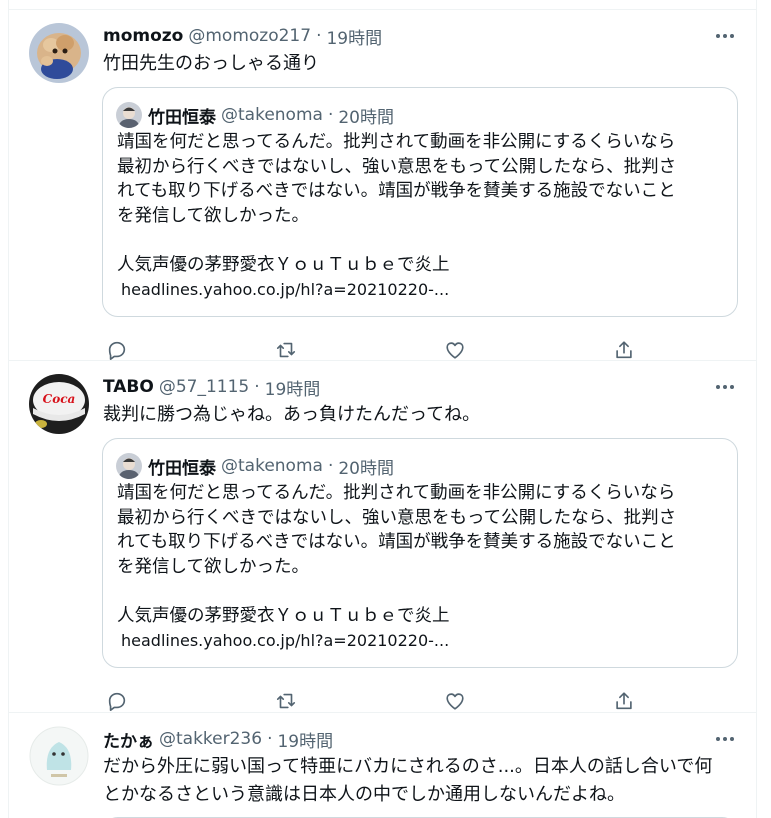  What do you see at coordinates (249, 36) in the screenshot?
I see `user-handle: @momozo217` at bounding box center [249, 36].